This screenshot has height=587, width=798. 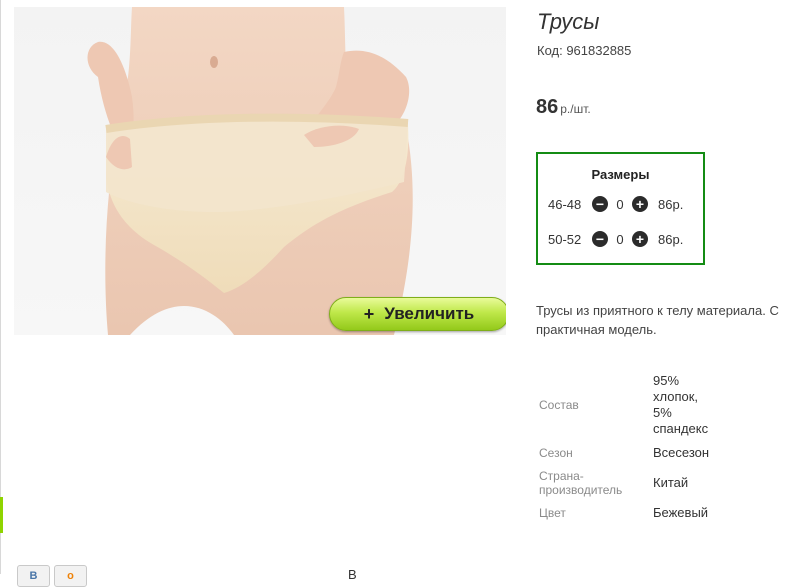 What do you see at coordinates (70, 576) in the screenshot?
I see `ok-icon: o` at bounding box center [70, 576].